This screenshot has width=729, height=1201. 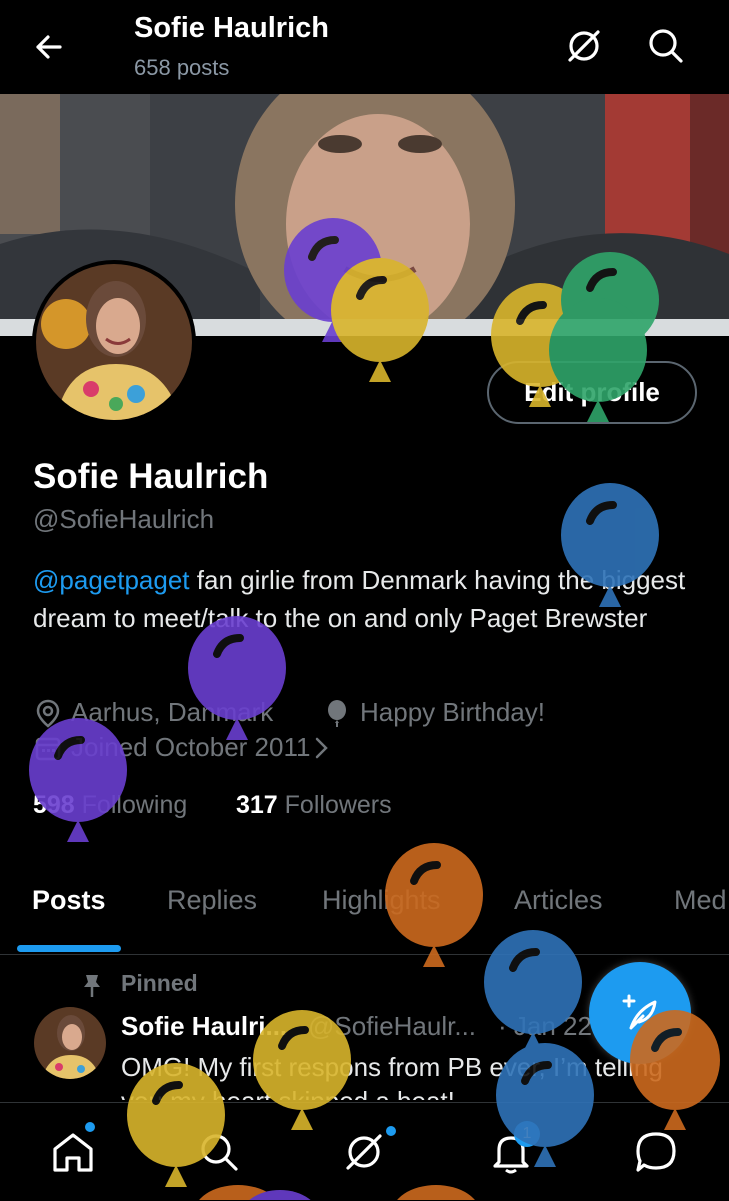 I want to click on pinned-label: Pinned, so click(x=159, y=983).